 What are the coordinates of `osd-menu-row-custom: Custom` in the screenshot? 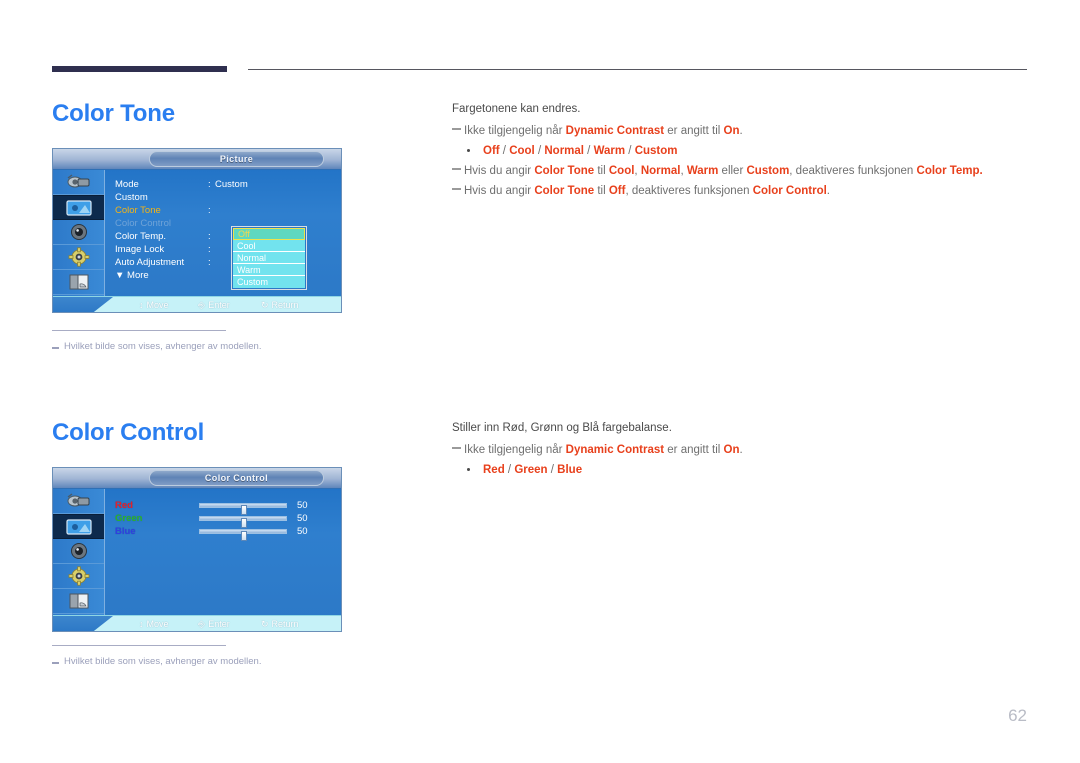 It's located at (228, 197).